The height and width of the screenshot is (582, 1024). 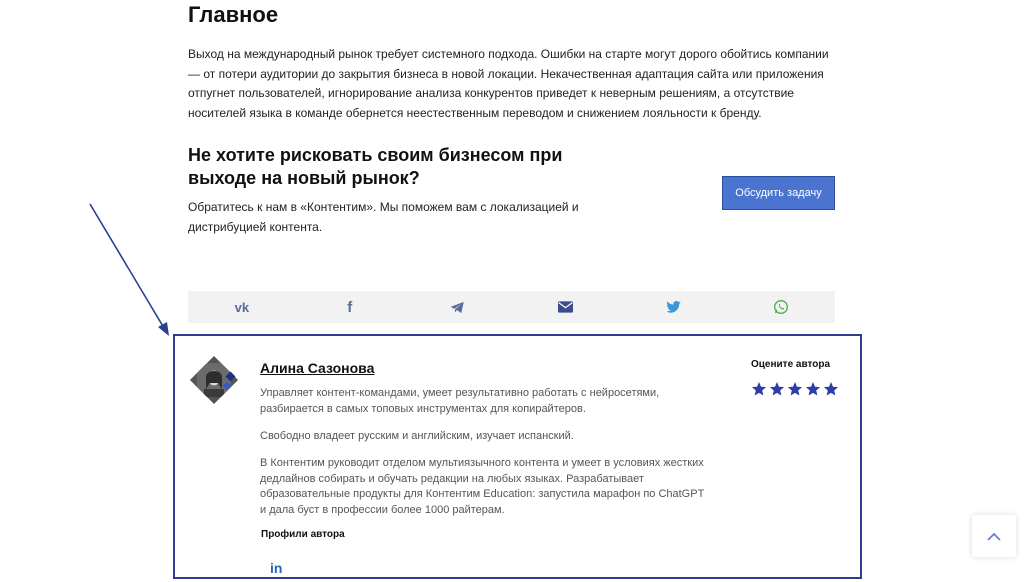 I want to click on facebook-icon: f, so click(x=350, y=307).